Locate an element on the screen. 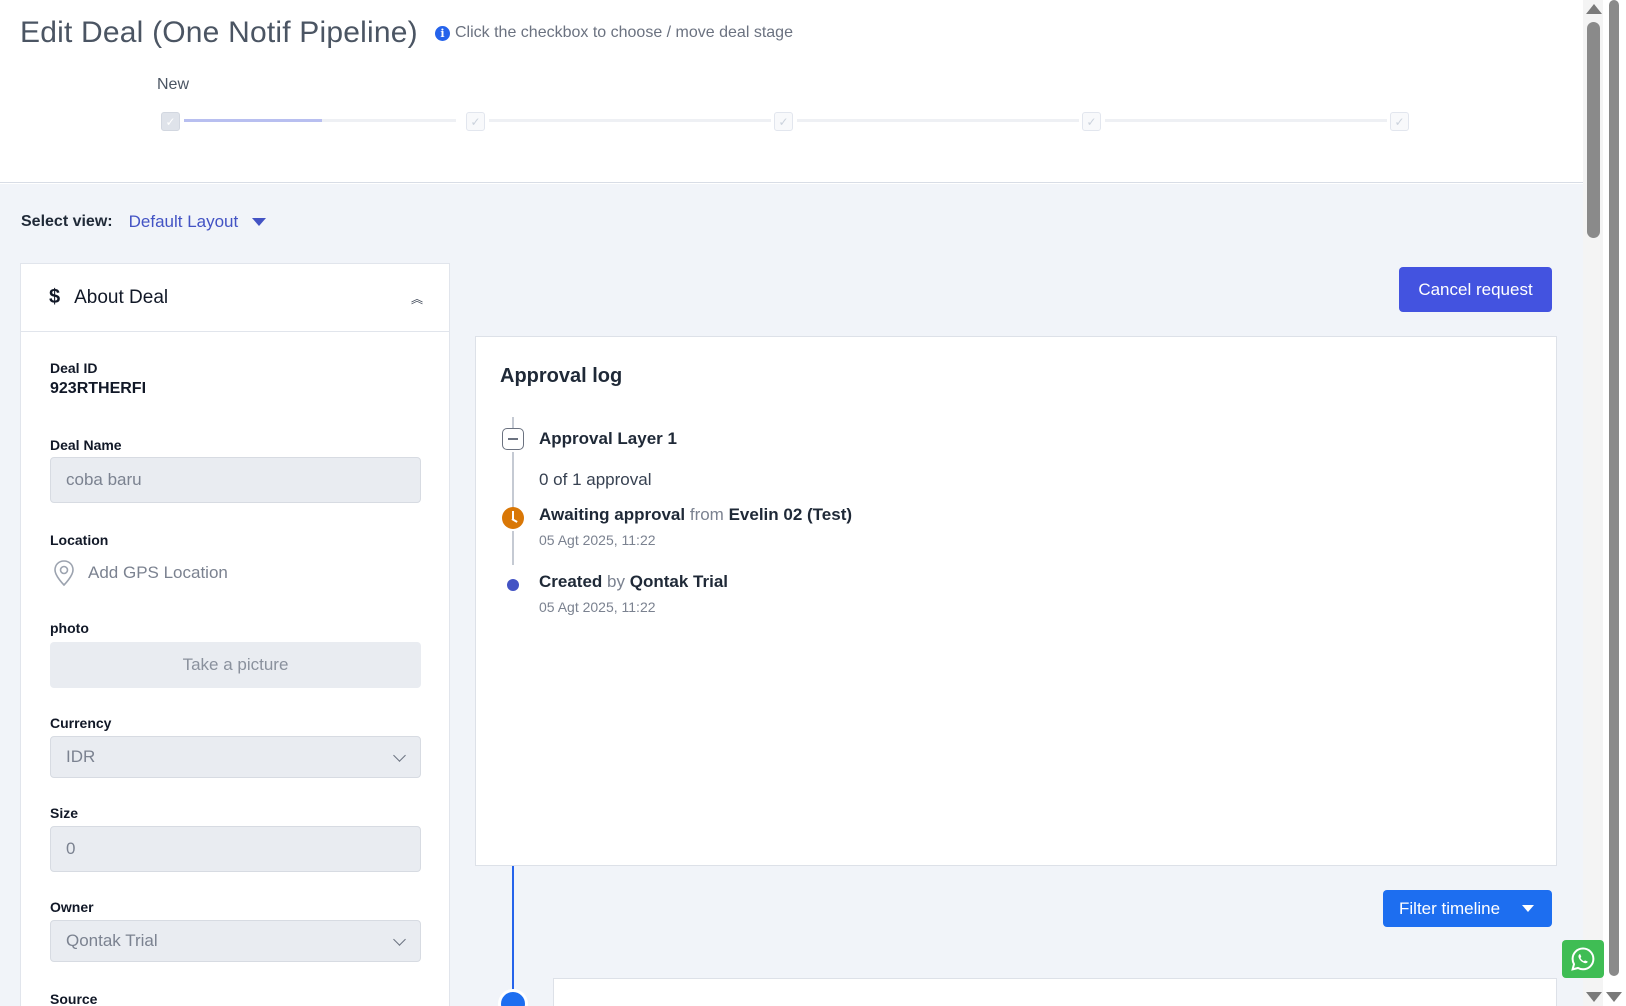 Image resolution: width=1626 pixels, height=1006 pixels. location-pin-icon is located at coordinates (64, 573).